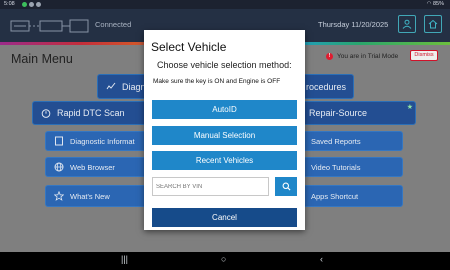 Image resolution: width=450 pixels, height=270 pixels. I want to click on home-button, so click(433, 24).